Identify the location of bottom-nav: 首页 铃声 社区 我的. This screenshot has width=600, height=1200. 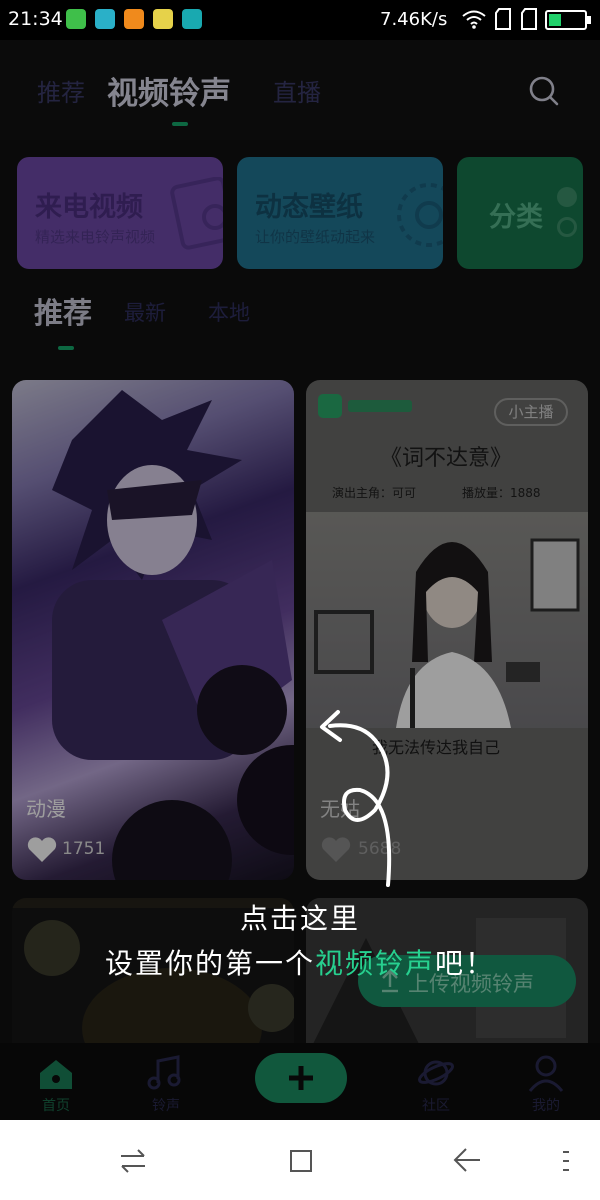
(300, 1081).